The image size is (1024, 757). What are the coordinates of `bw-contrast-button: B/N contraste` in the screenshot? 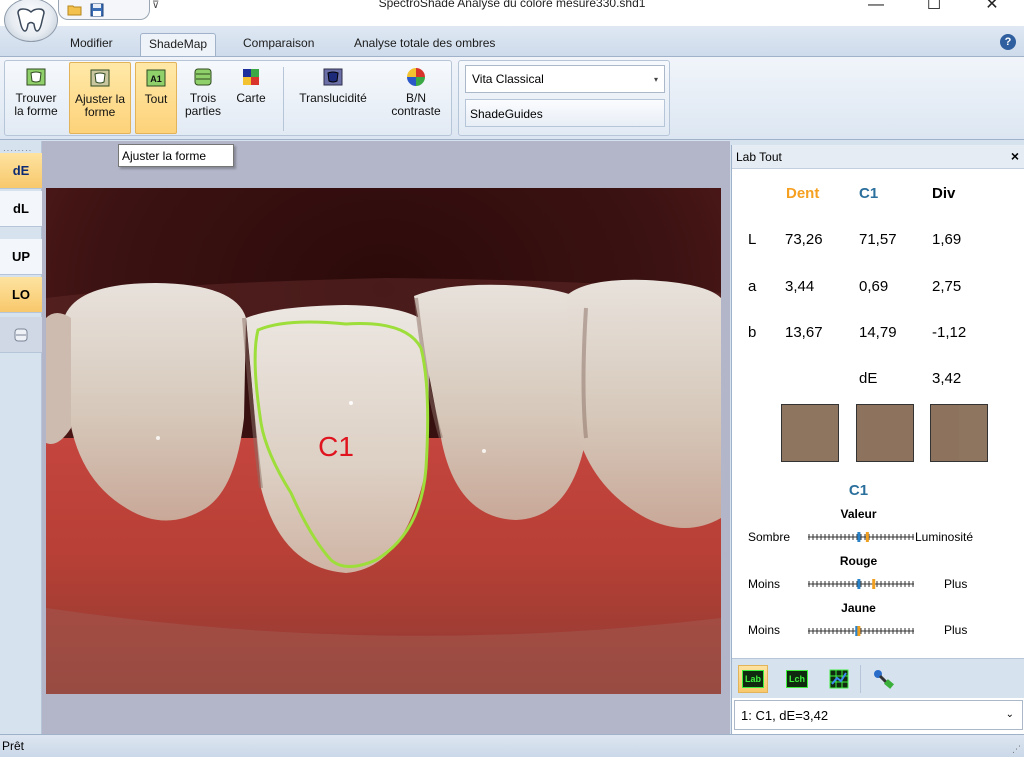 It's located at (416, 98).